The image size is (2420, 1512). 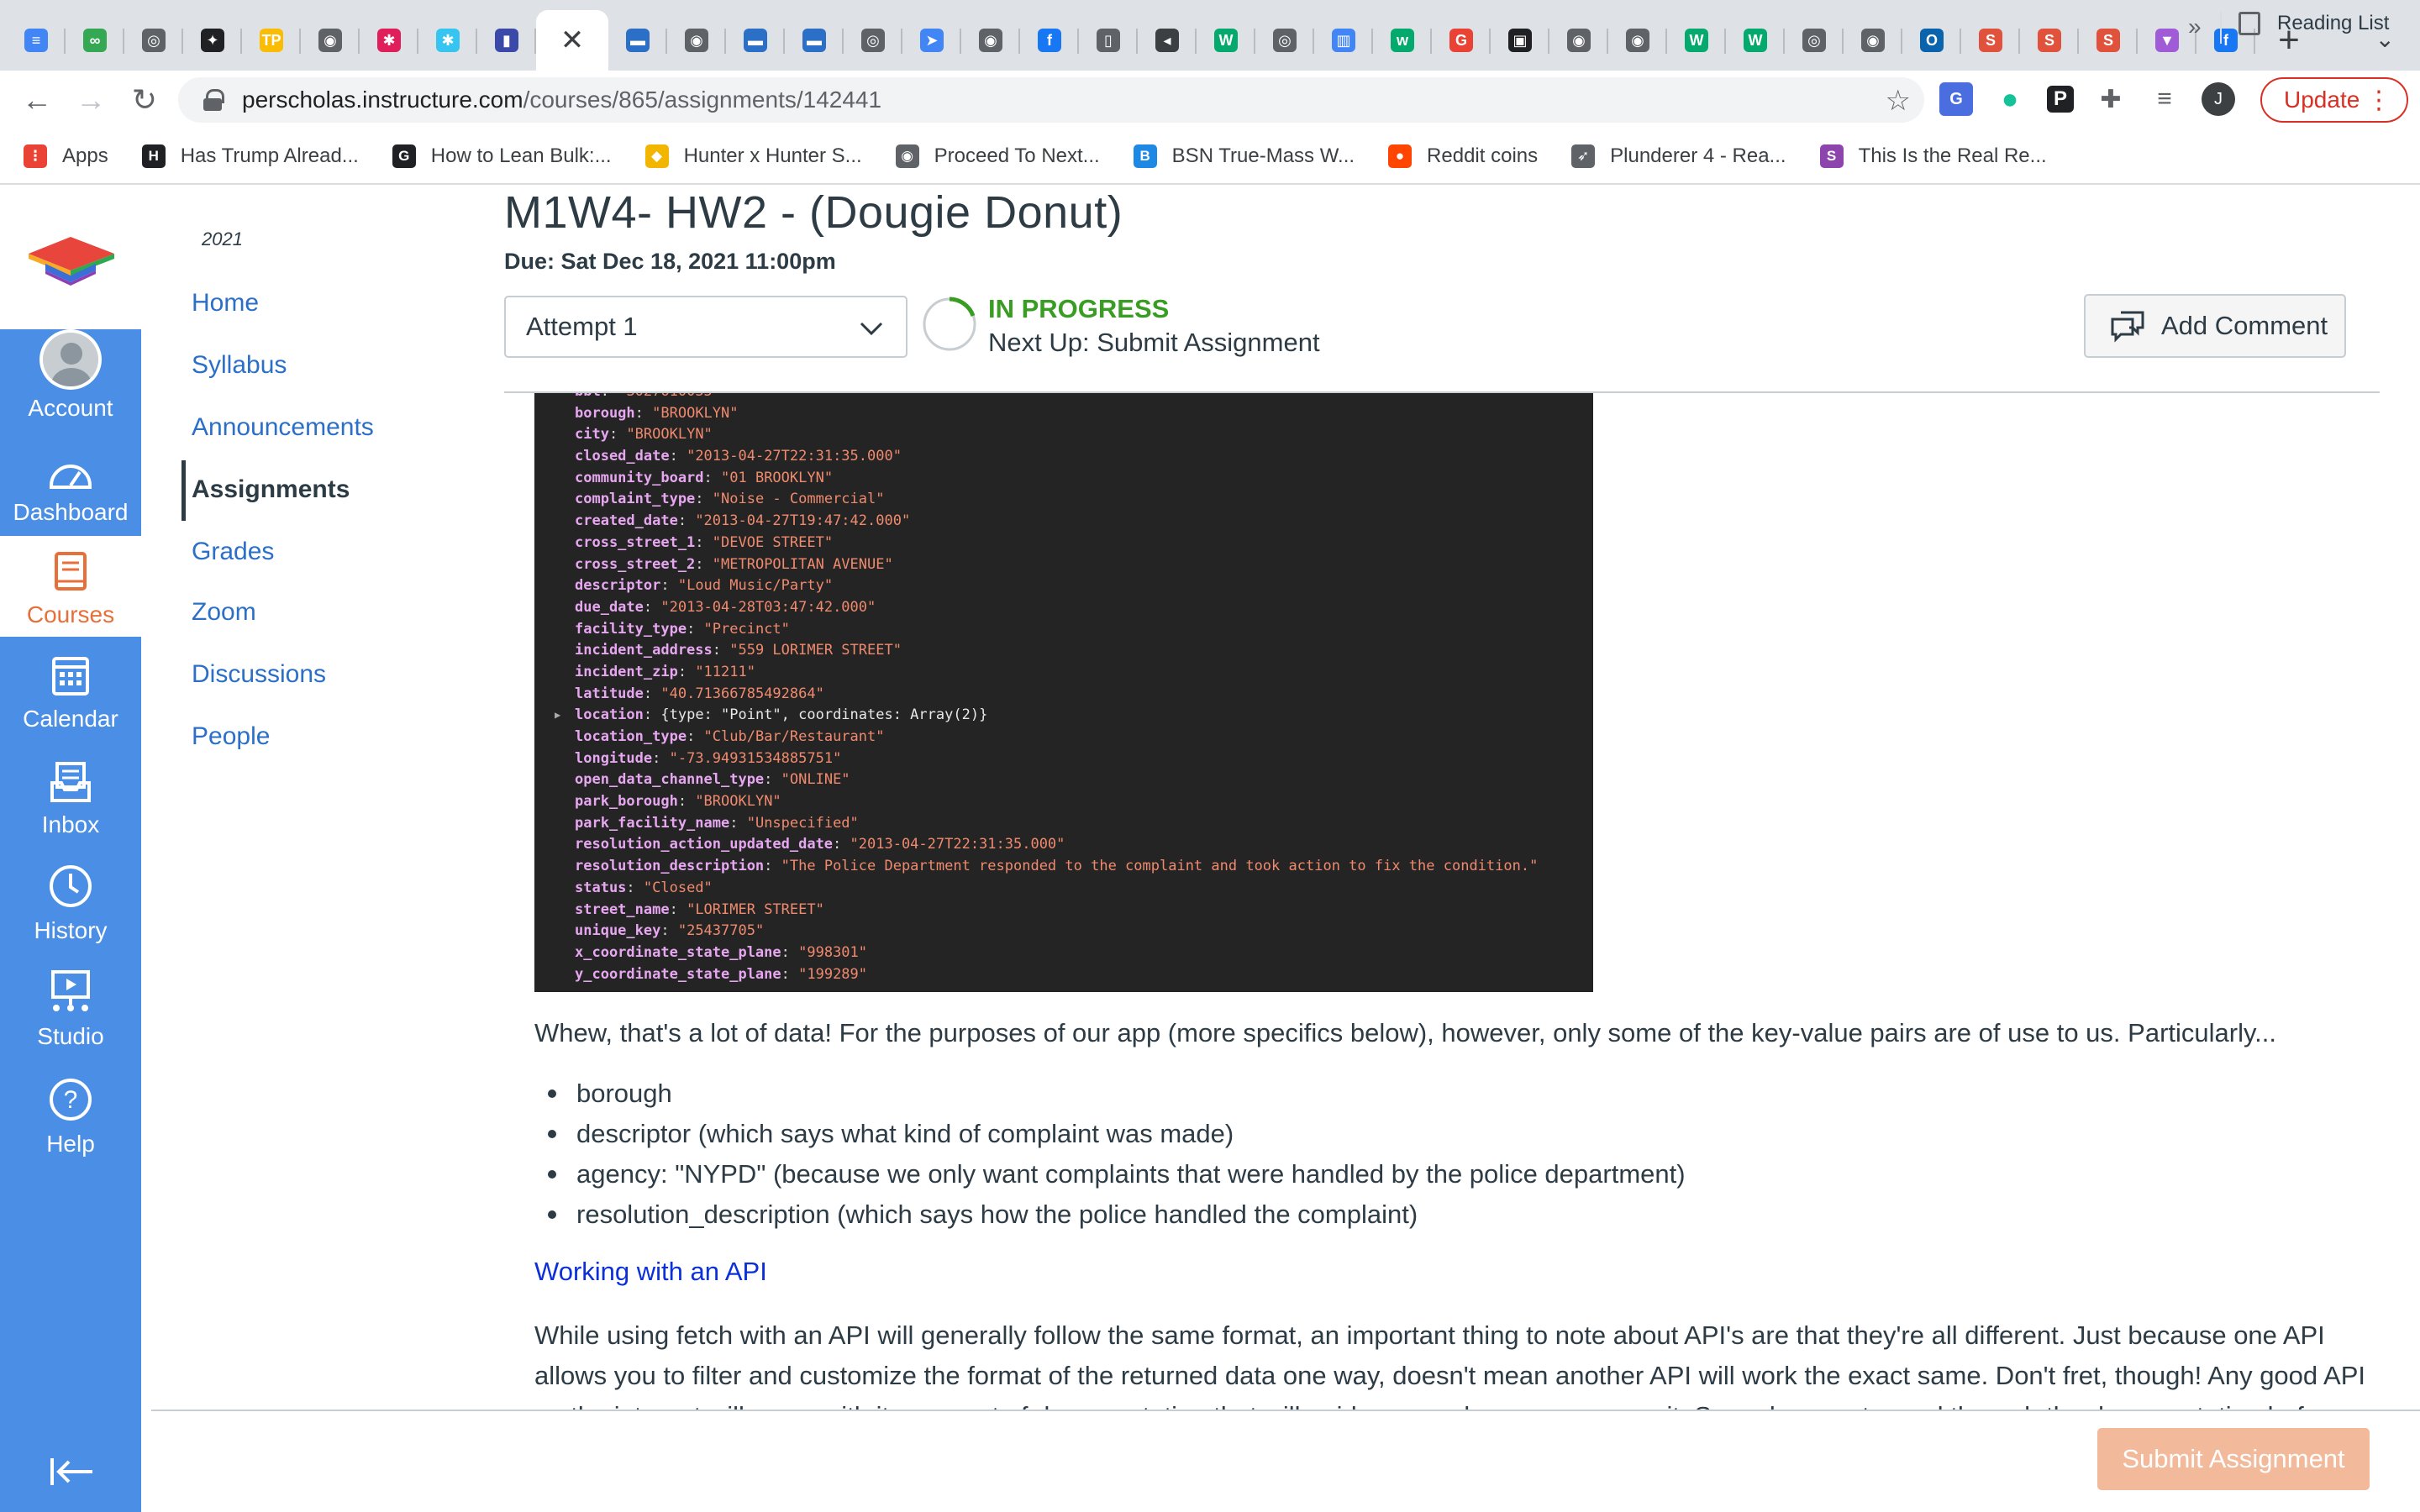 I want to click on browser-tab: ▮, so click(x=507, y=40).